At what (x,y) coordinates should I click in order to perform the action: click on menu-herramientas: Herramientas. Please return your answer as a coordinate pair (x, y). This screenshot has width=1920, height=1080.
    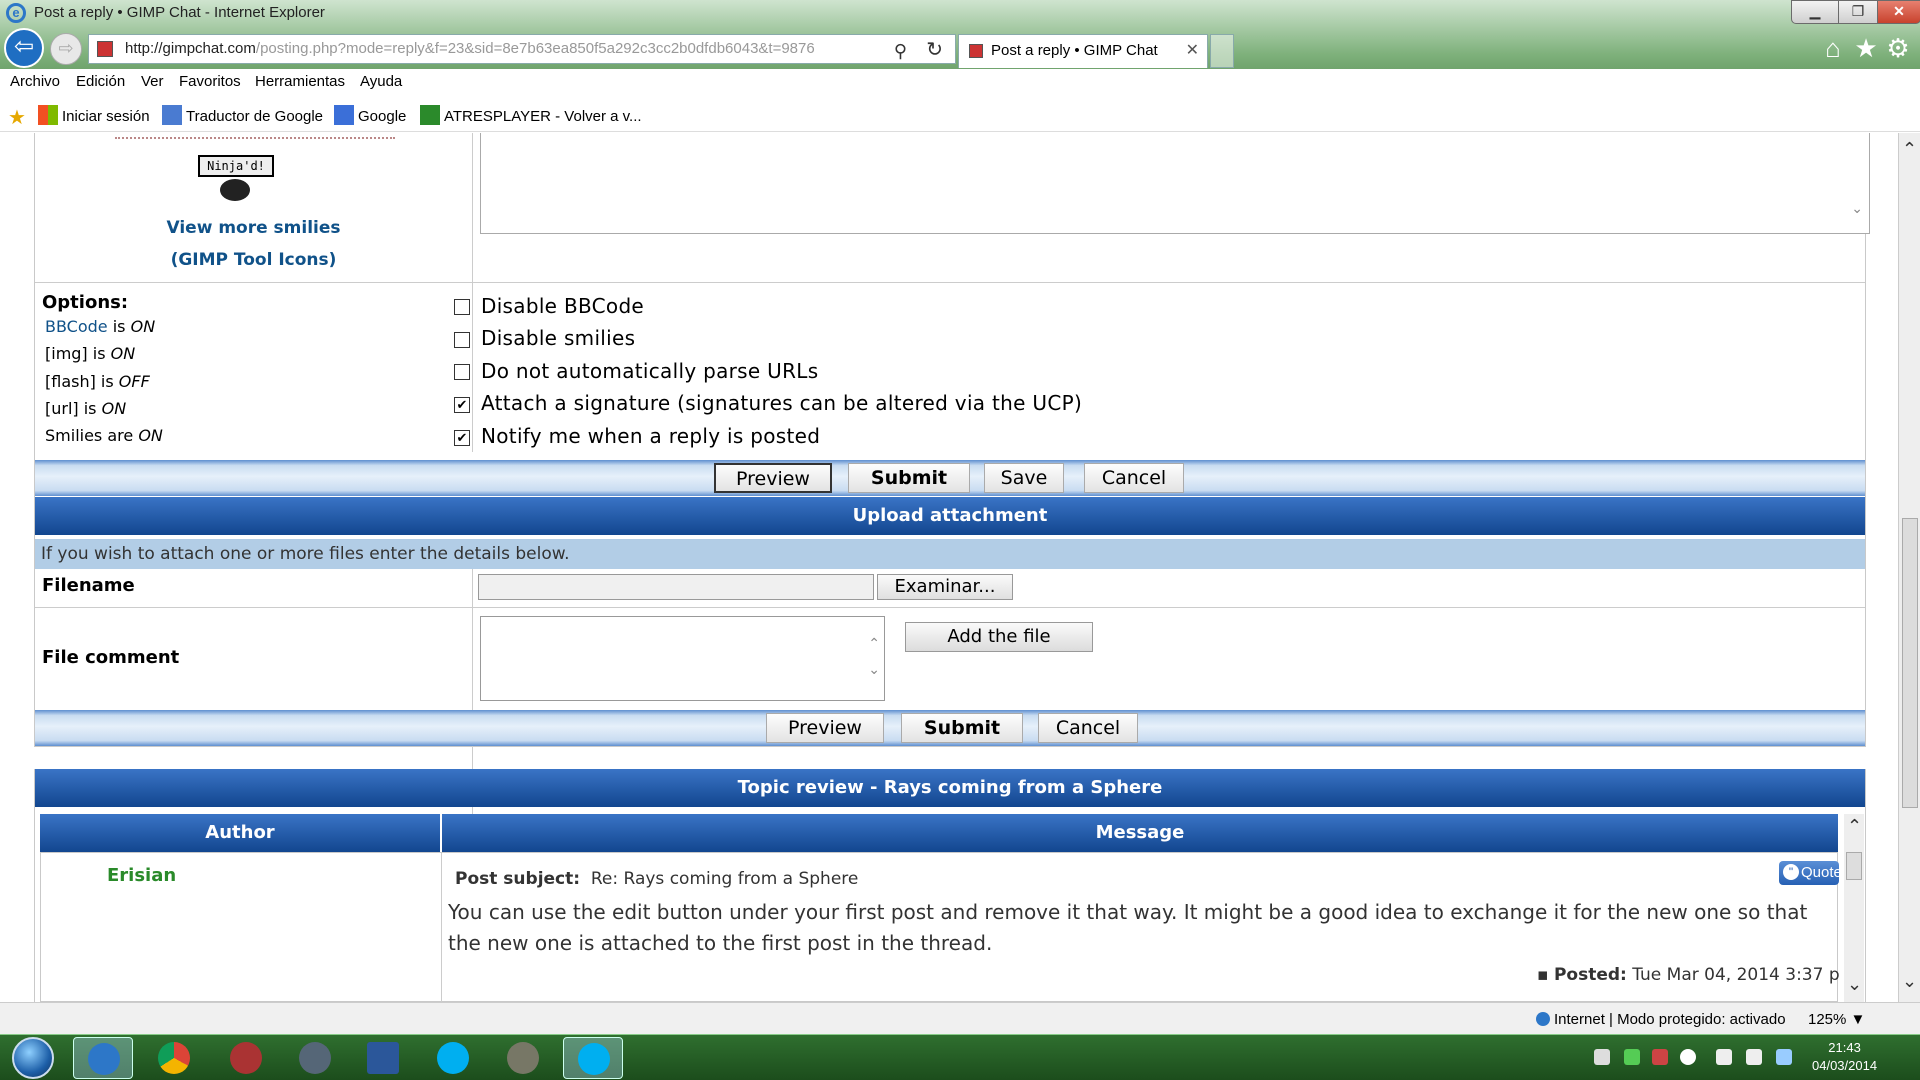
    Looking at the image, I should click on (300, 81).